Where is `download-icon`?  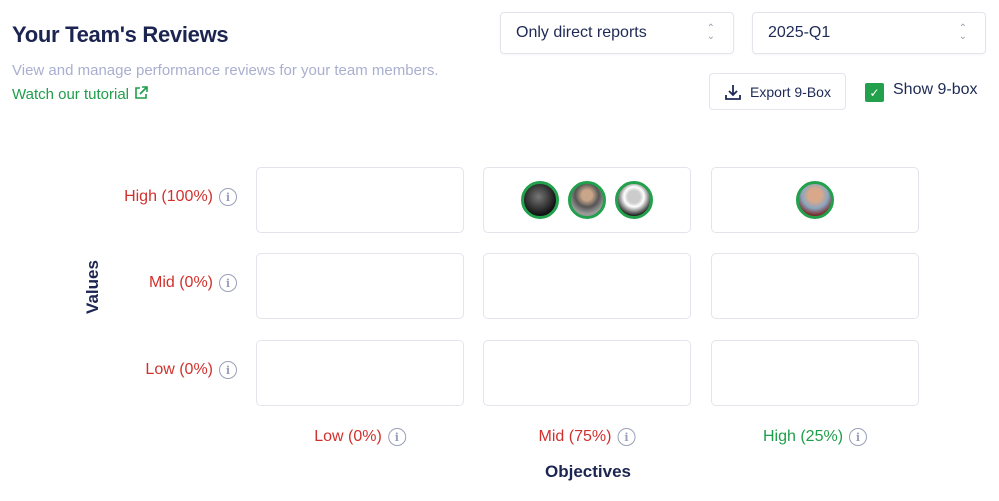
download-icon is located at coordinates (733, 92).